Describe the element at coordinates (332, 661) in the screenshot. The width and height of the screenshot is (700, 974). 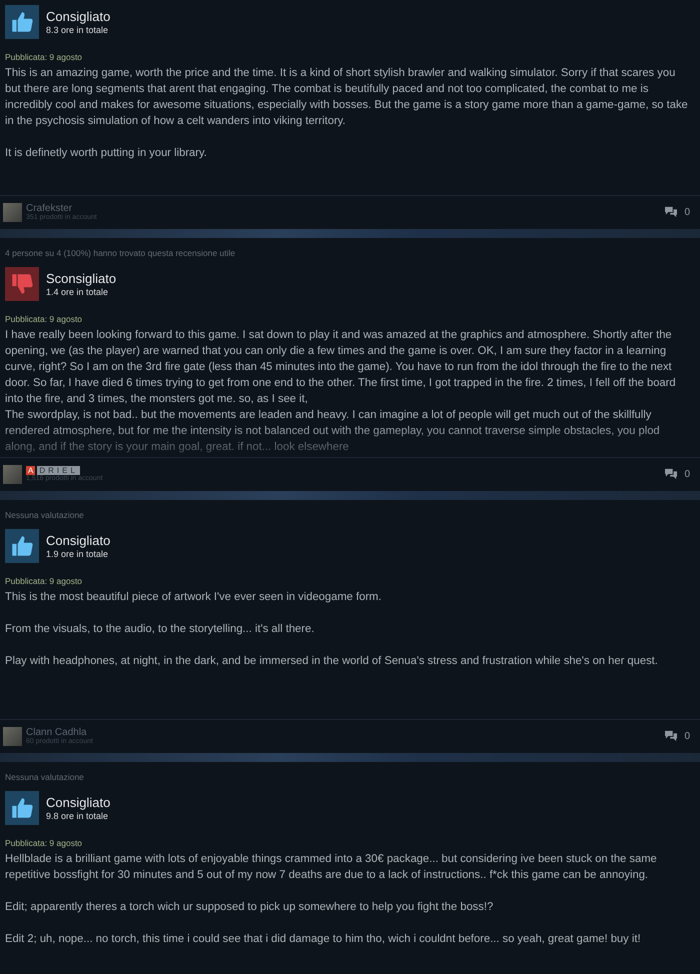
I see `review-text: Play with headphones, at night, in the dark, and be immersed in the world of Senua's stress and frustration while she's on her quest.` at that location.